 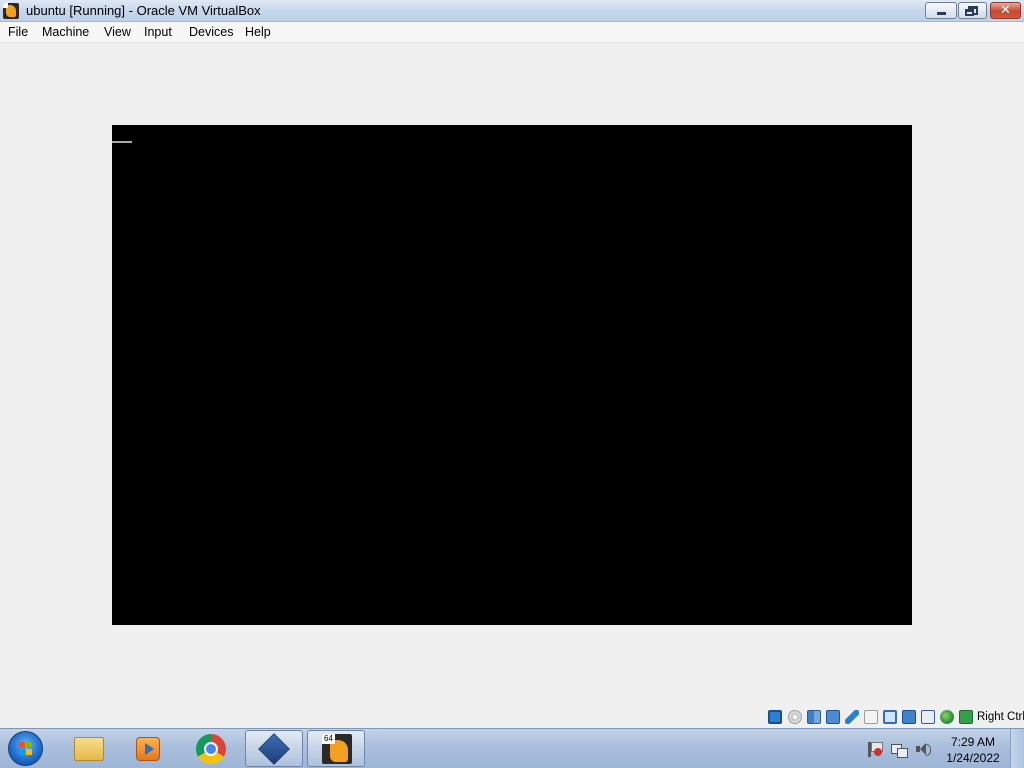 What do you see at coordinates (874, 749) in the screenshot?
I see `action-center-icon` at bounding box center [874, 749].